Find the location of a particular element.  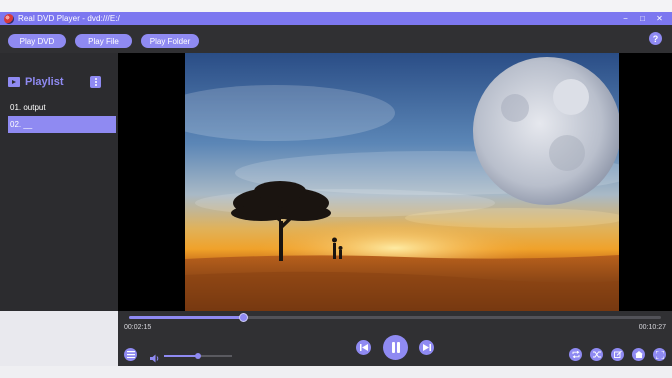

skip-previous-icon is located at coordinates (363, 347).